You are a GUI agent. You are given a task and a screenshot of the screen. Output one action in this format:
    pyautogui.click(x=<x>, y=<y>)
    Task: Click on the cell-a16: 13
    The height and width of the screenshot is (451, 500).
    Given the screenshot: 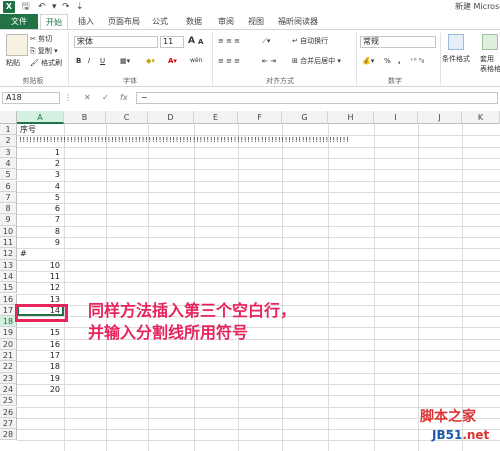 What is the action you would take?
    pyautogui.click(x=39, y=299)
    